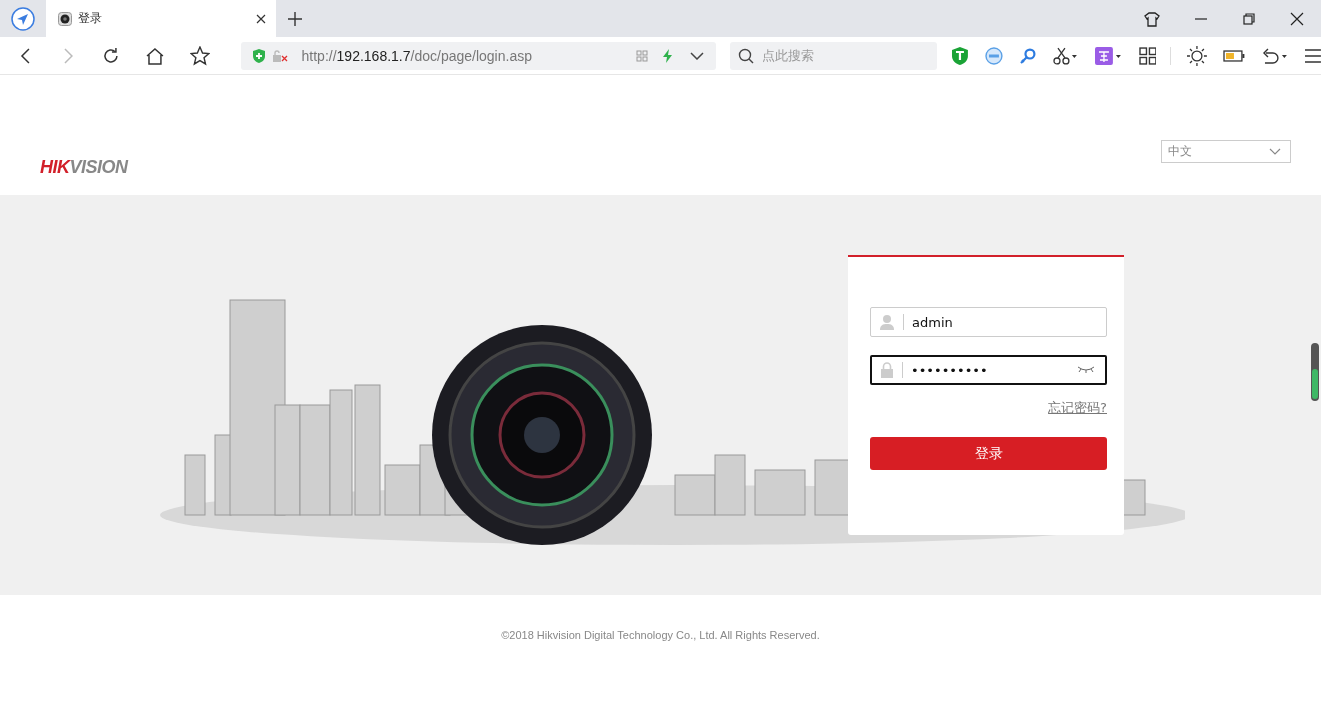 The image size is (1321, 703). Describe the element at coordinates (988, 370) in the screenshot. I see `password-field: ••••••••••` at that location.